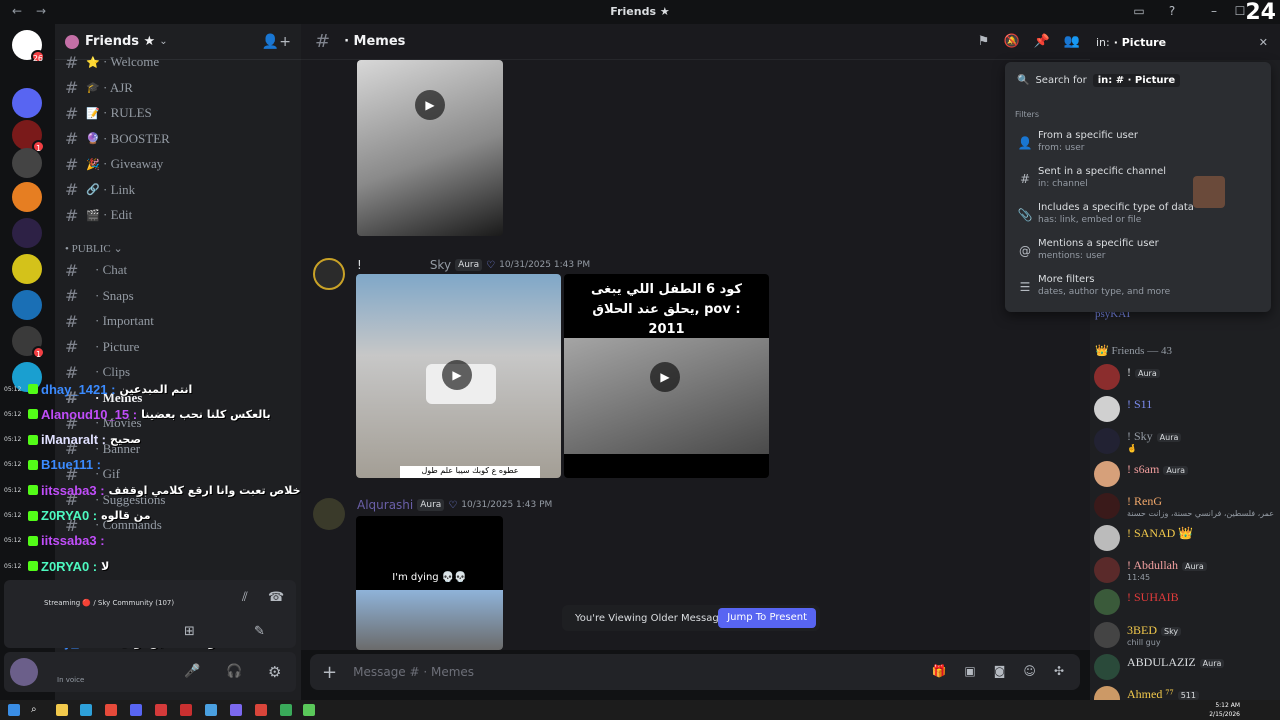 The width and height of the screenshot is (1280, 720). What do you see at coordinates (1135, 146) in the screenshot?
I see `search-filter-option: 👤 From a specific user from: user` at bounding box center [1135, 146].